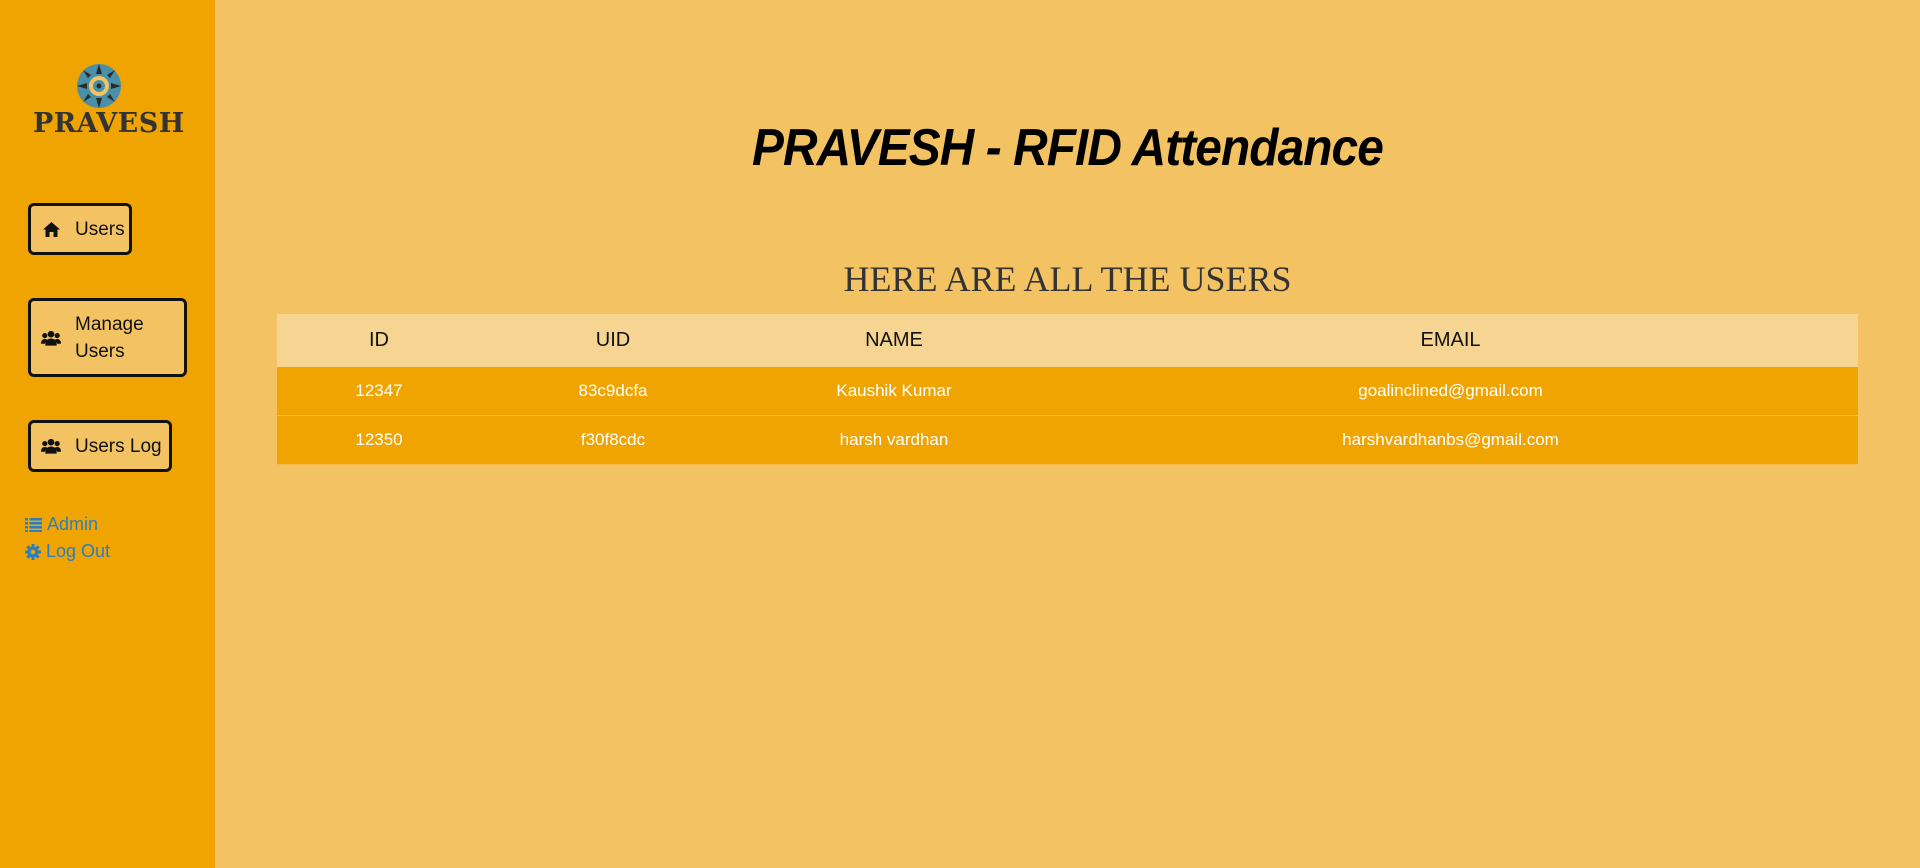 The height and width of the screenshot is (868, 1920). What do you see at coordinates (894, 340) in the screenshot?
I see `header-name: NAME` at bounding box center [894, 340].